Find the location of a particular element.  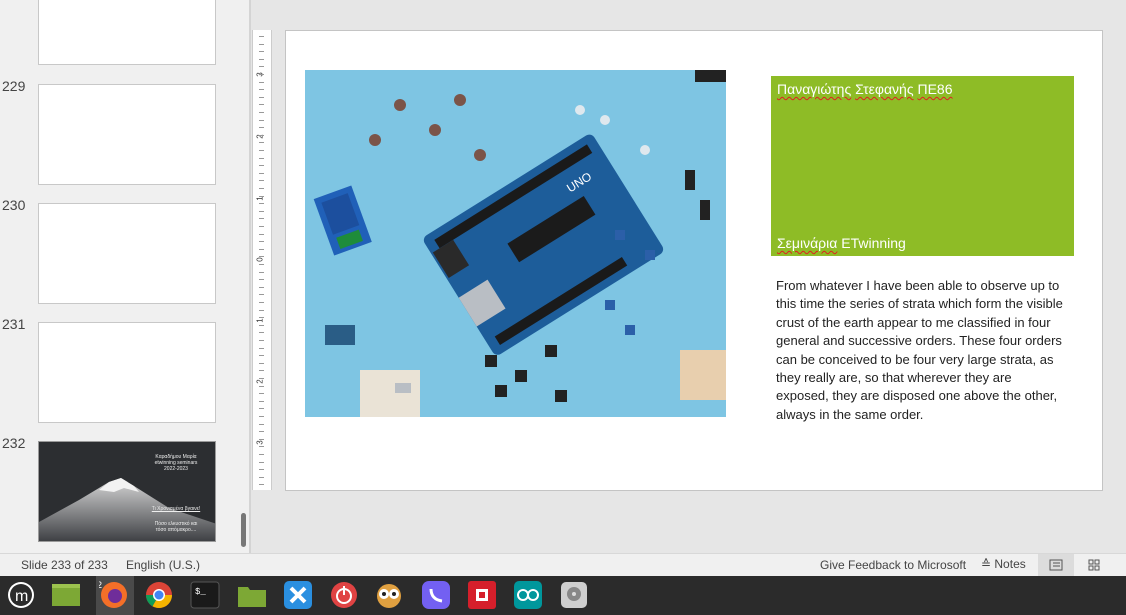

mint-menu-icon: m is located at coordinates (21, 595).